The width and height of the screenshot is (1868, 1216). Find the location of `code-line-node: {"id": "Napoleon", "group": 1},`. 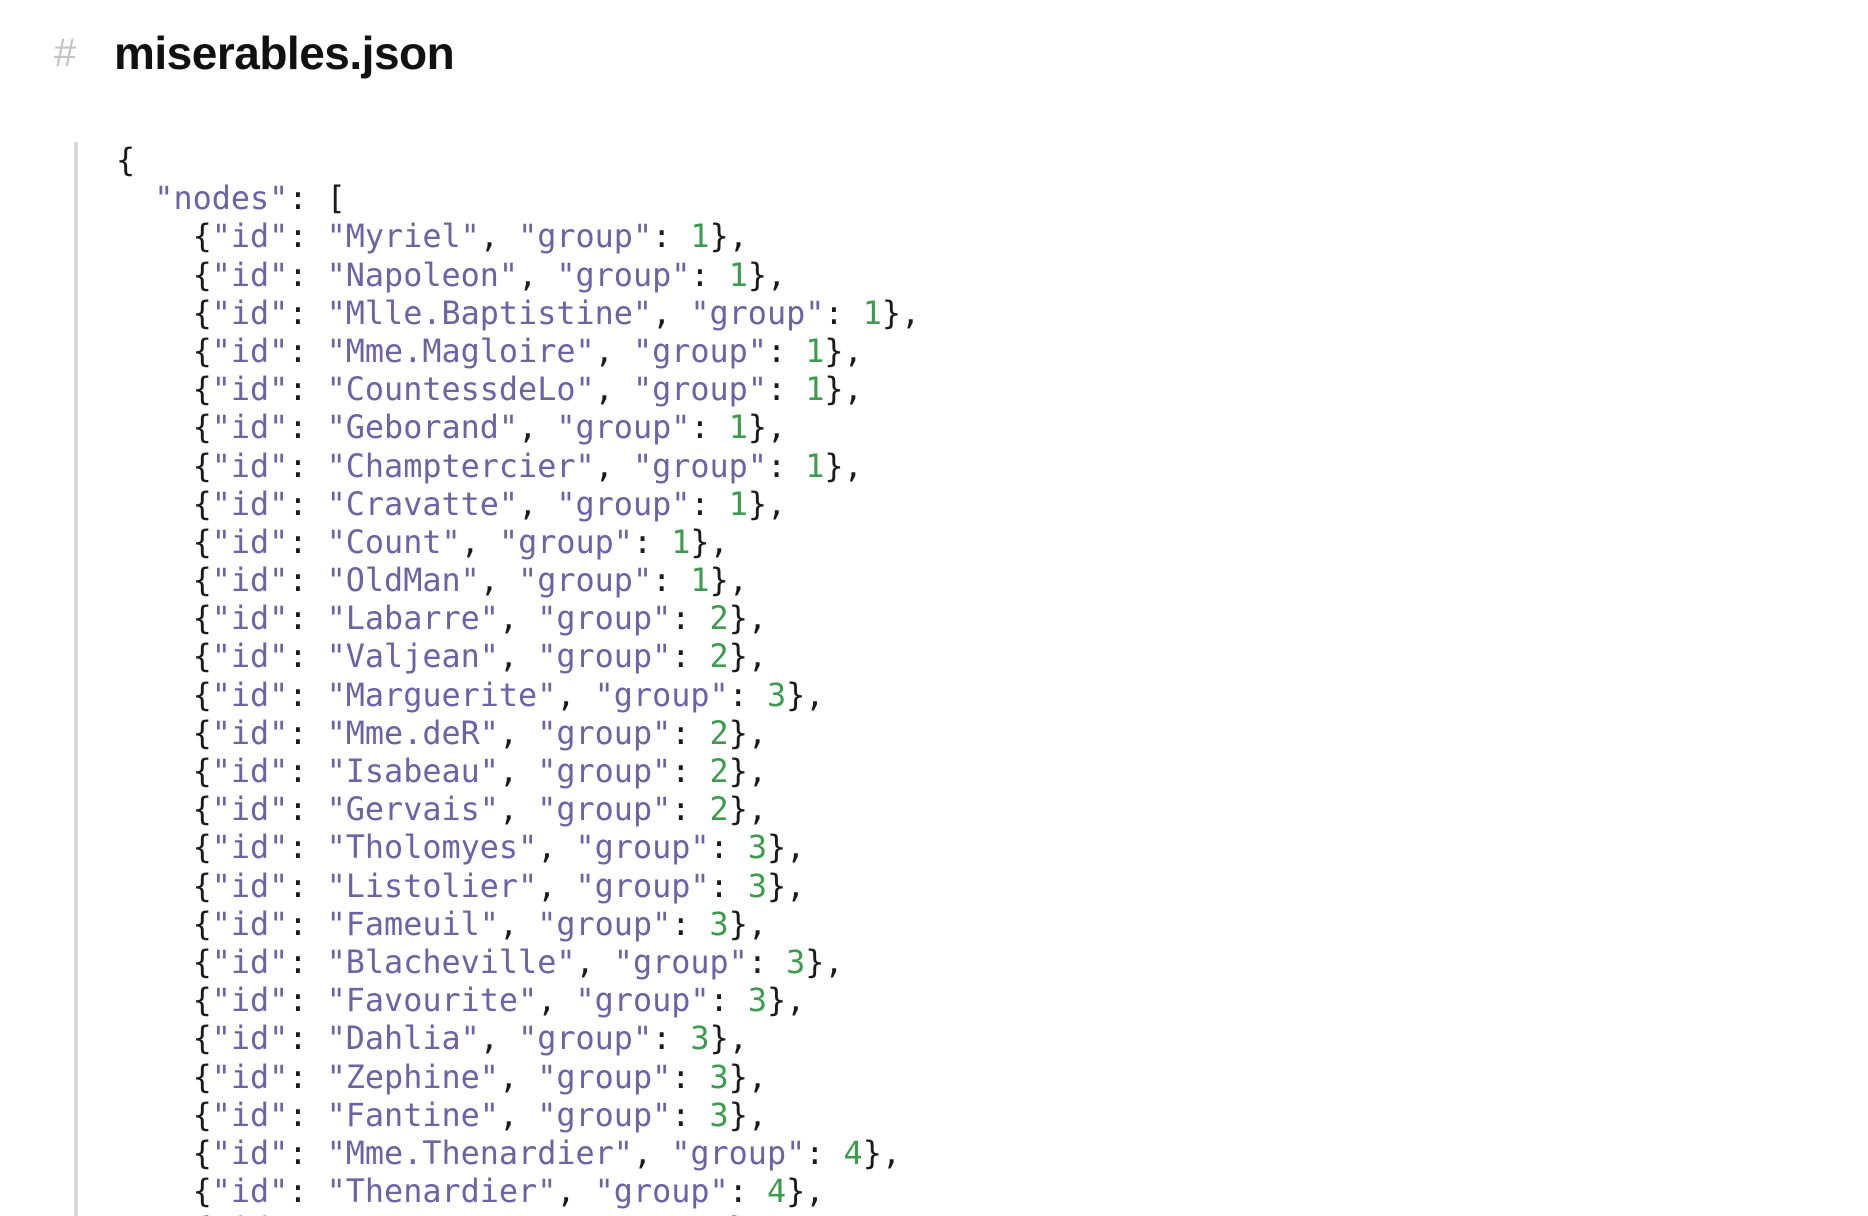

code-line-node: {"id": "Napoleon", "group": 1}, is located at coordinates (518, 276).